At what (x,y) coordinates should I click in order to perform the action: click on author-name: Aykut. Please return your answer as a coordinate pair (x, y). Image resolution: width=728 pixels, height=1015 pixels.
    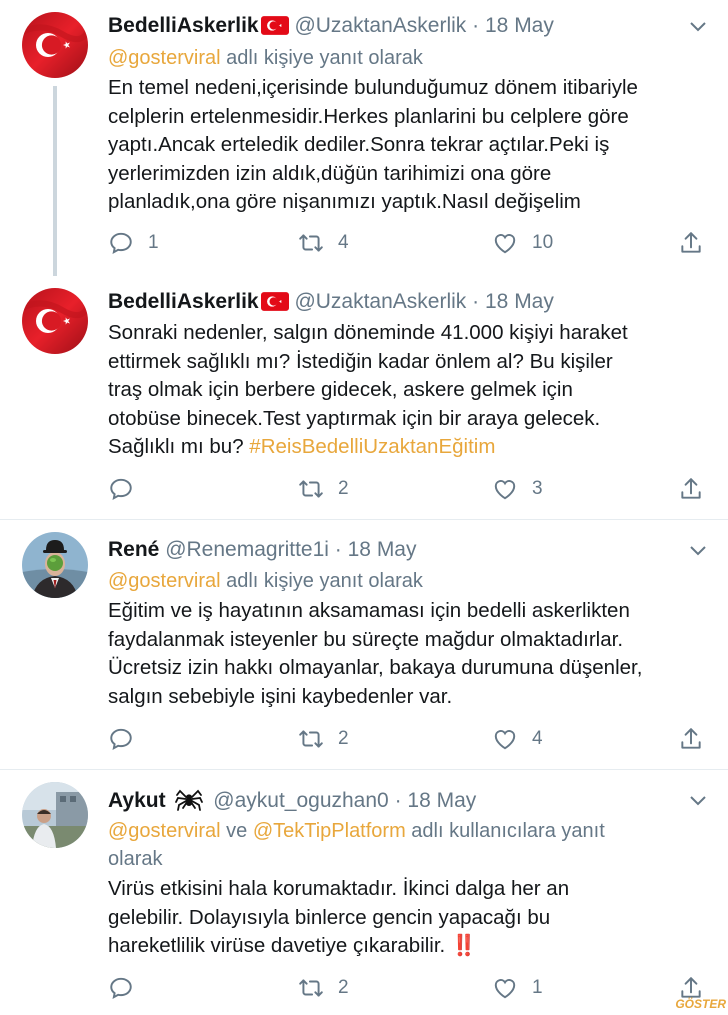
    Looking at the image, I should click on (137, 800).